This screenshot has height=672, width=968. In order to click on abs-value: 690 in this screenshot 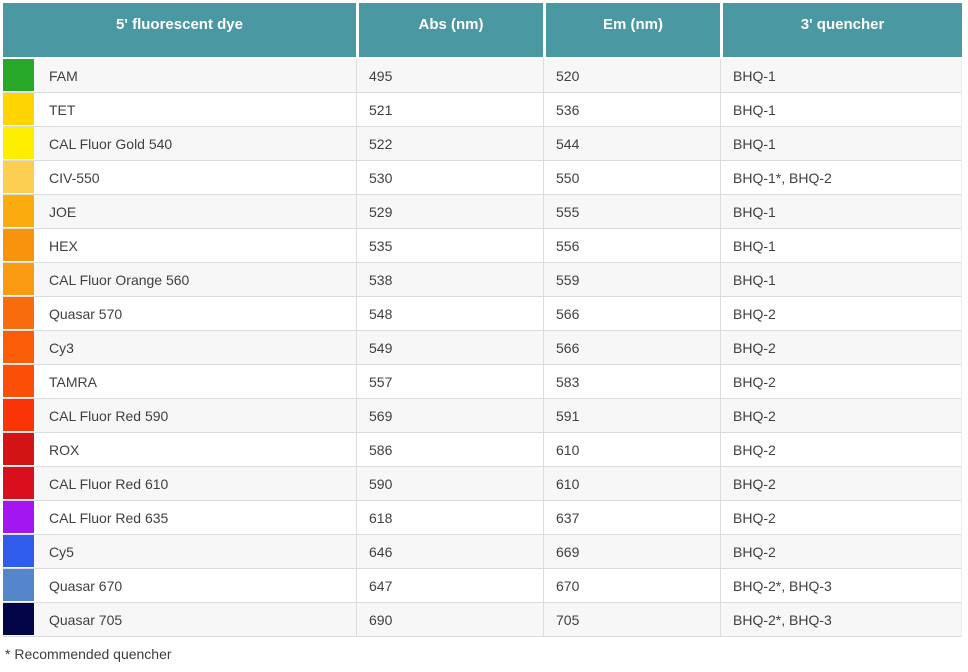, I will do `click(449, 620)`.